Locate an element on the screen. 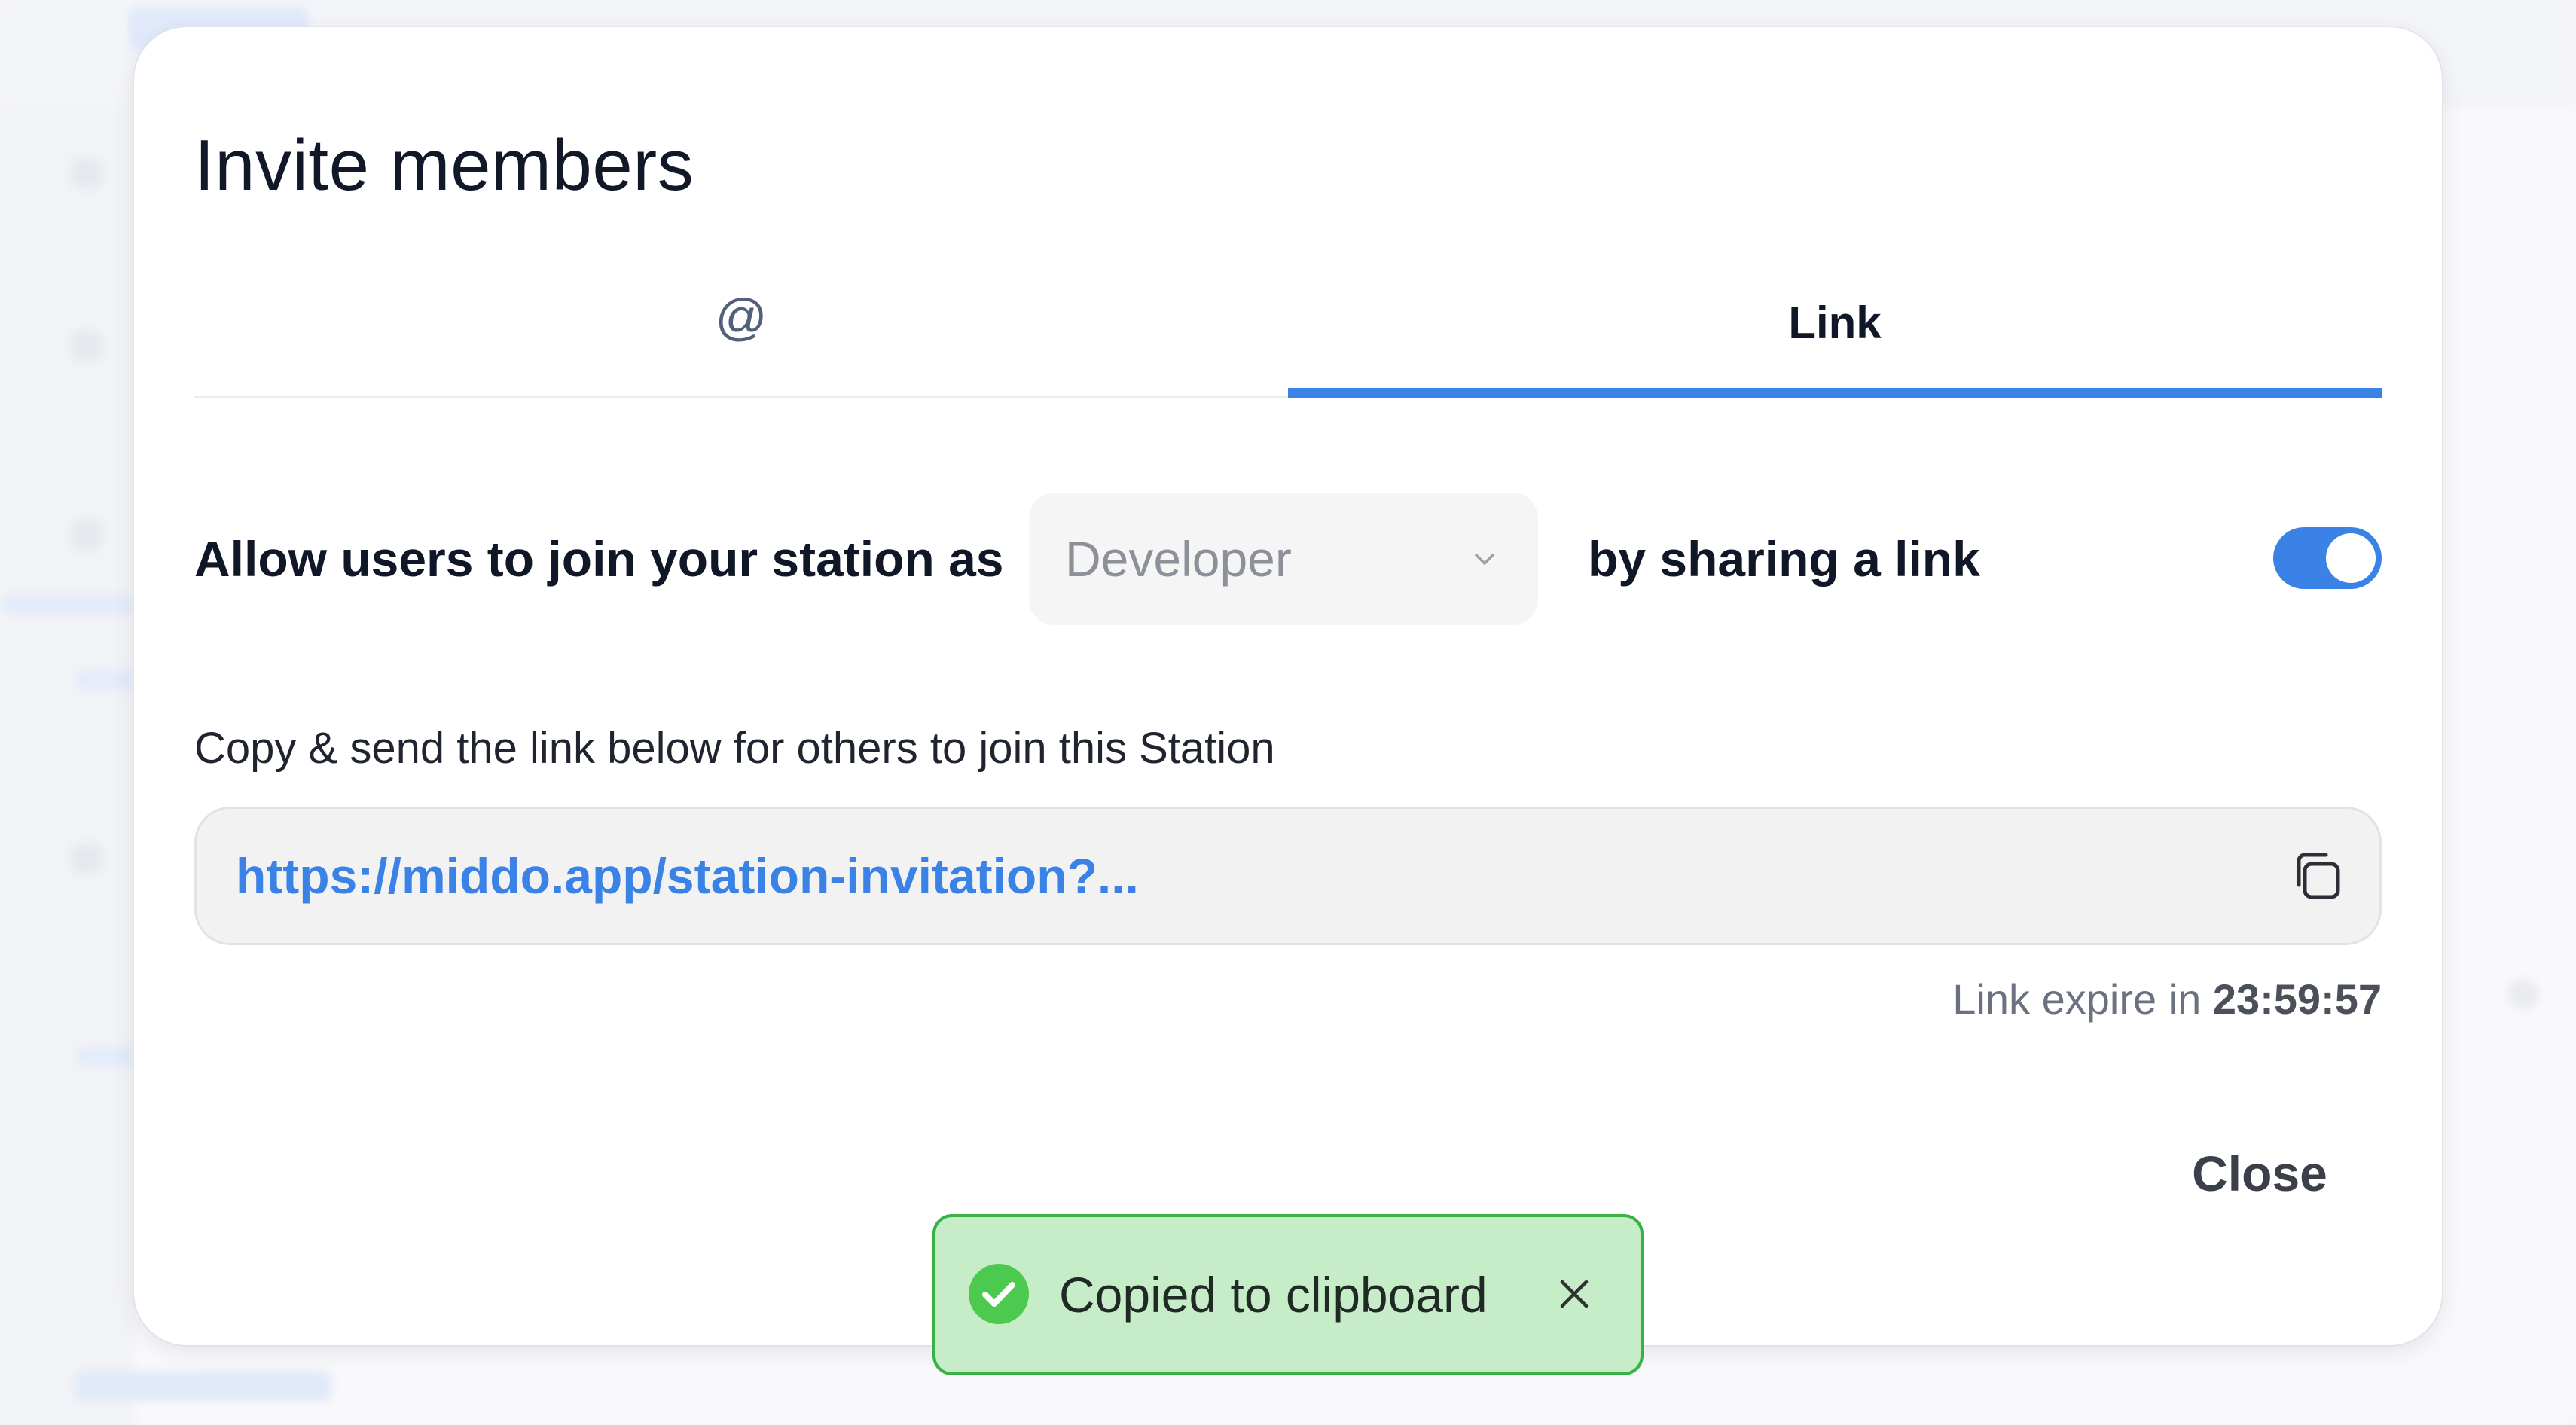 The image size is (2576, 1425). invite-tabs: @ Link is located at coordinates (1288, 323).